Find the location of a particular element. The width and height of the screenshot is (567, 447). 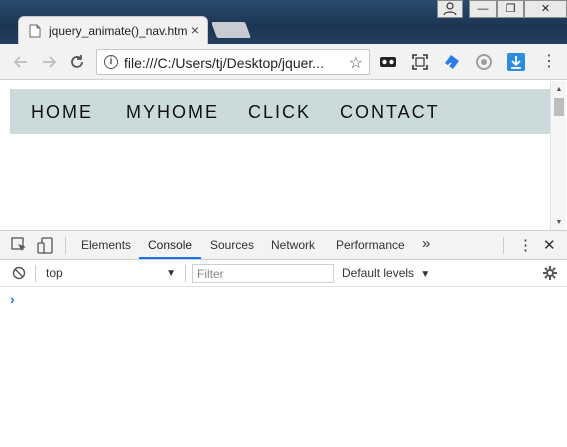

nav-link-contact: CONTACT is located at coordinates (390, 112).